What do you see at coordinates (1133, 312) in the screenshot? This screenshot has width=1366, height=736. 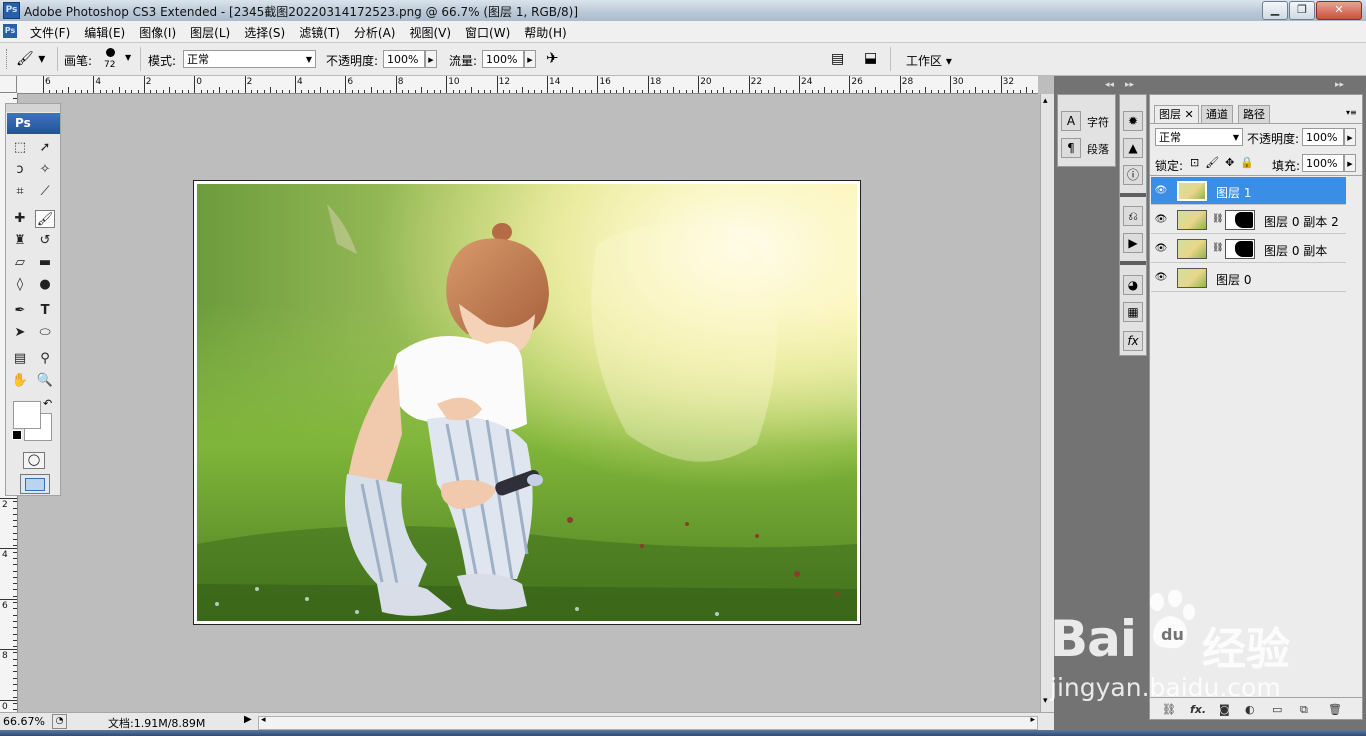 I see `swatches-icon: ▦` at bounding box center [1133, 312].